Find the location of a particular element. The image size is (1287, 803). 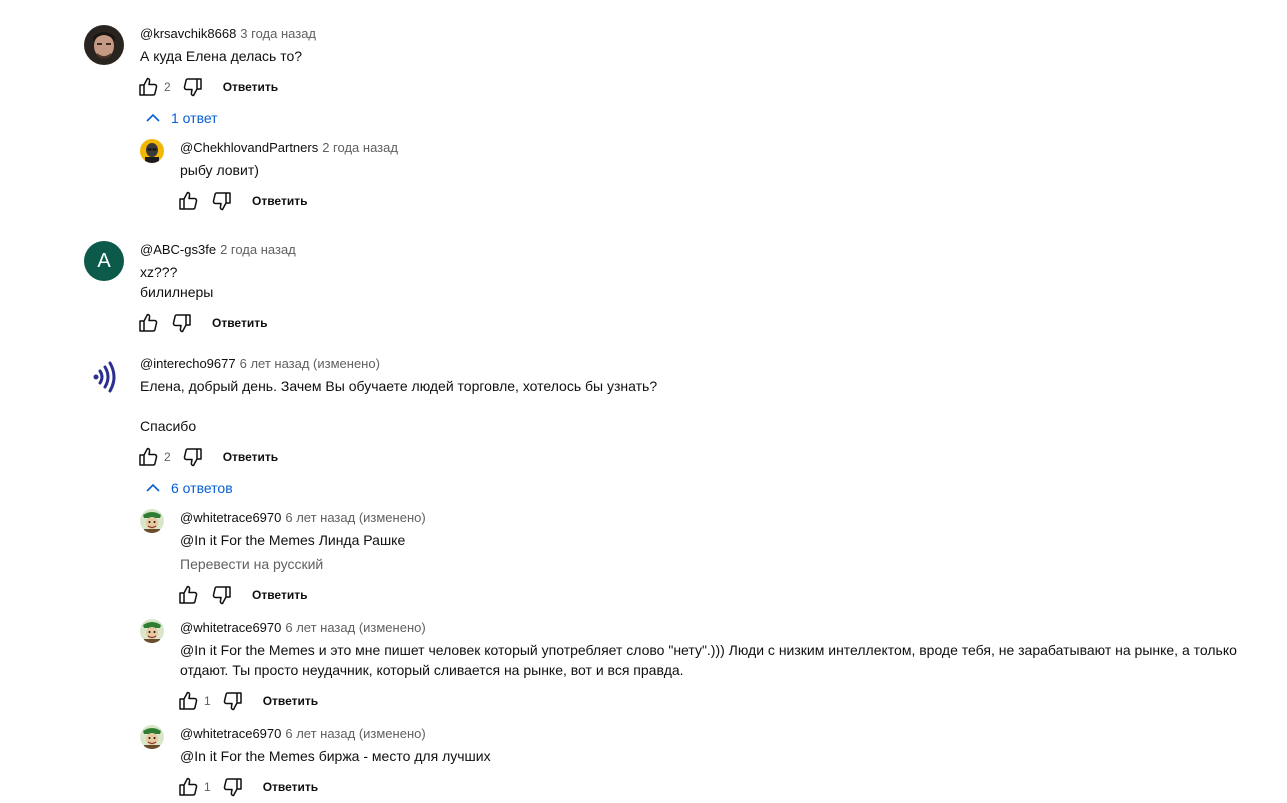

replies-toggle-label: 1 ответ is located at coordinates (194, 118).